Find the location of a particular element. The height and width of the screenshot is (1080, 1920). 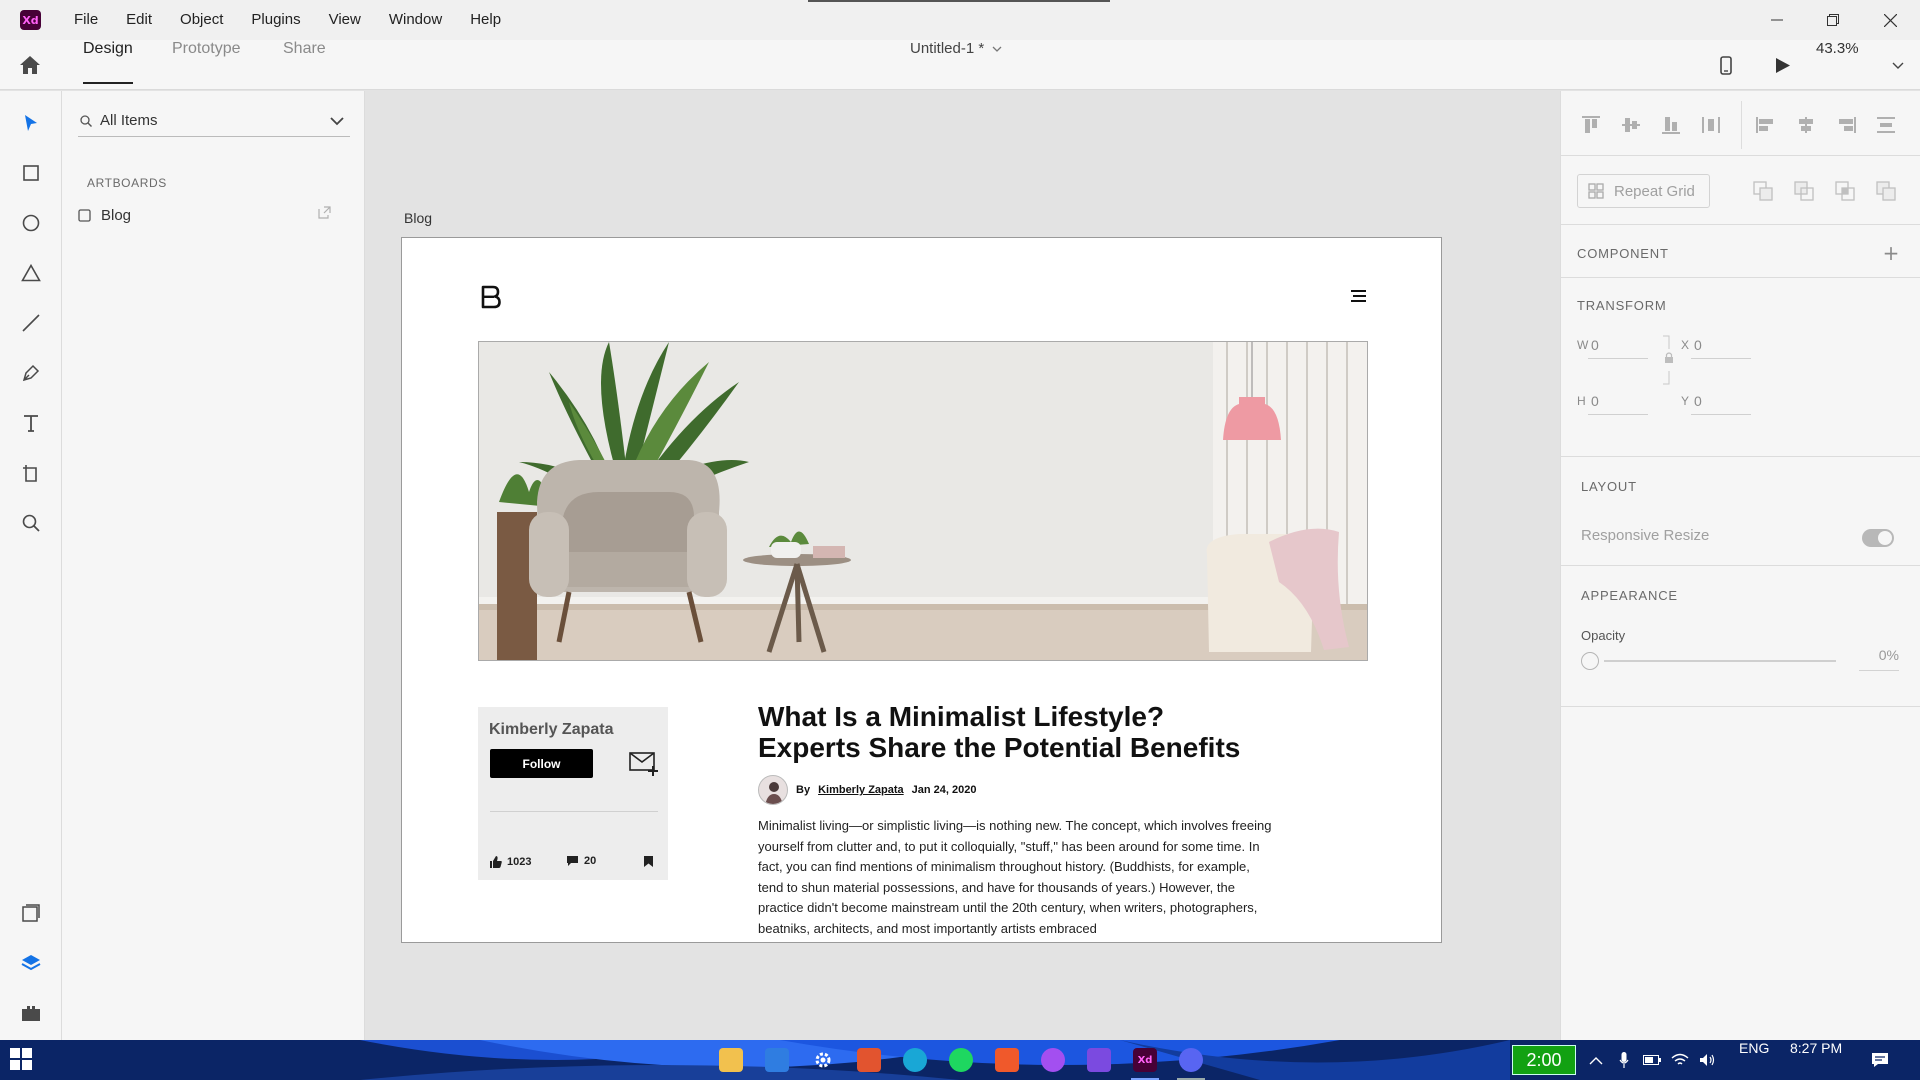

sublime-app is located at coordinates (1007, 1060).